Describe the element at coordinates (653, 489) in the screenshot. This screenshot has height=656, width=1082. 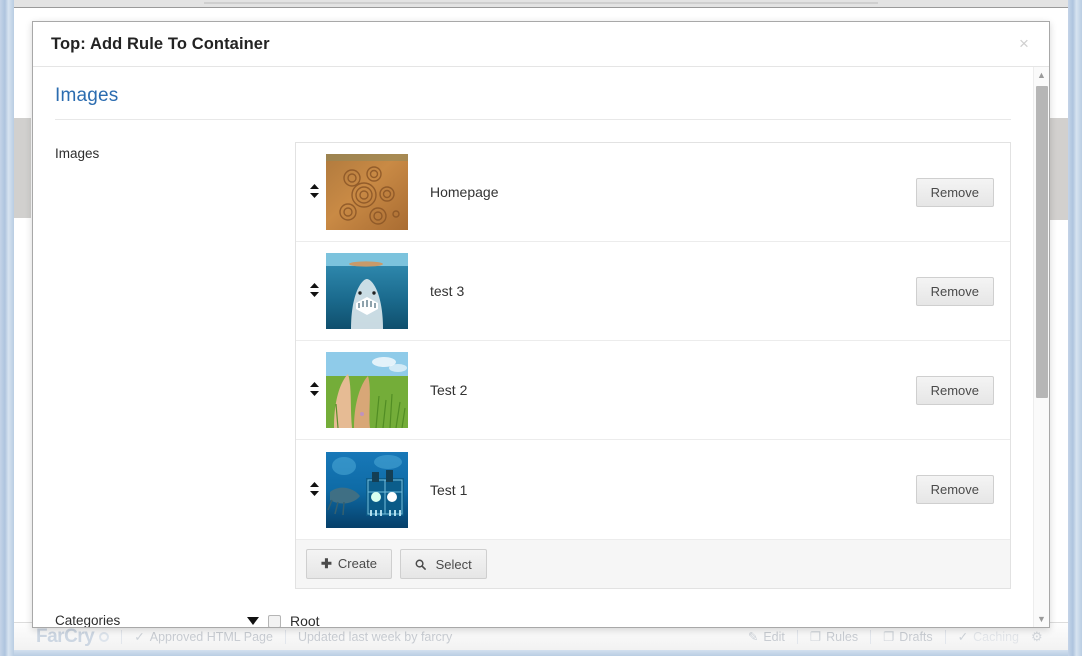
I see `table-row: Test 1 Remove` at that location.